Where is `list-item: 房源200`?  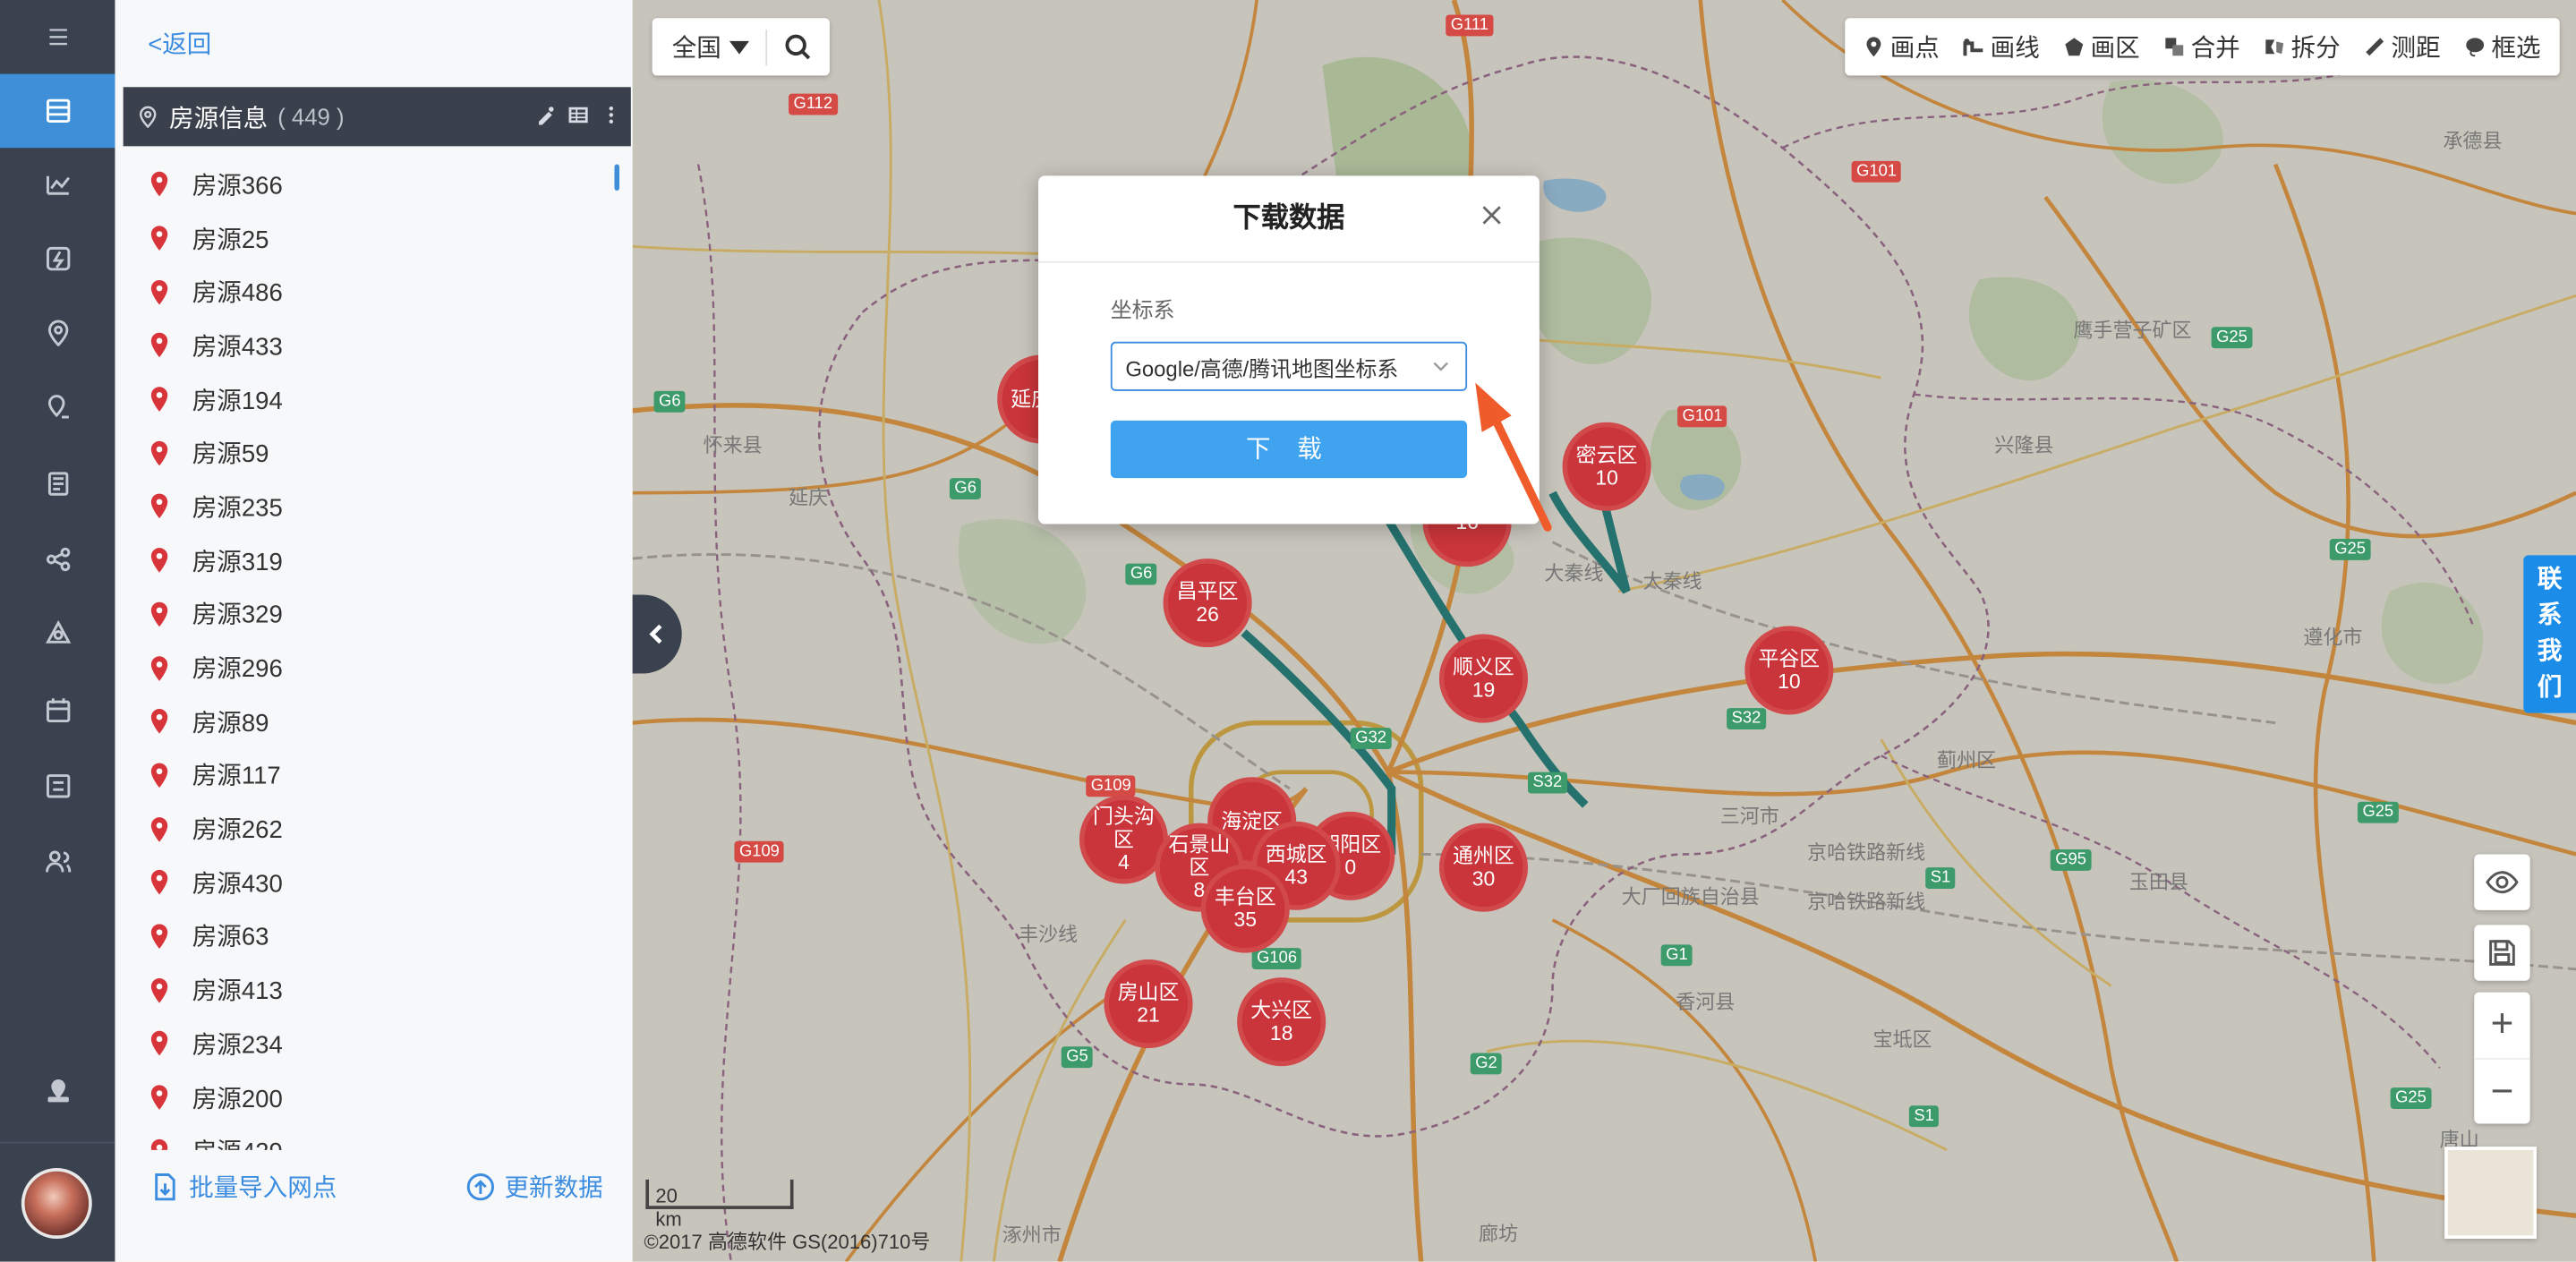
list-item: 房源200 is located at coordinates (374, 1097).